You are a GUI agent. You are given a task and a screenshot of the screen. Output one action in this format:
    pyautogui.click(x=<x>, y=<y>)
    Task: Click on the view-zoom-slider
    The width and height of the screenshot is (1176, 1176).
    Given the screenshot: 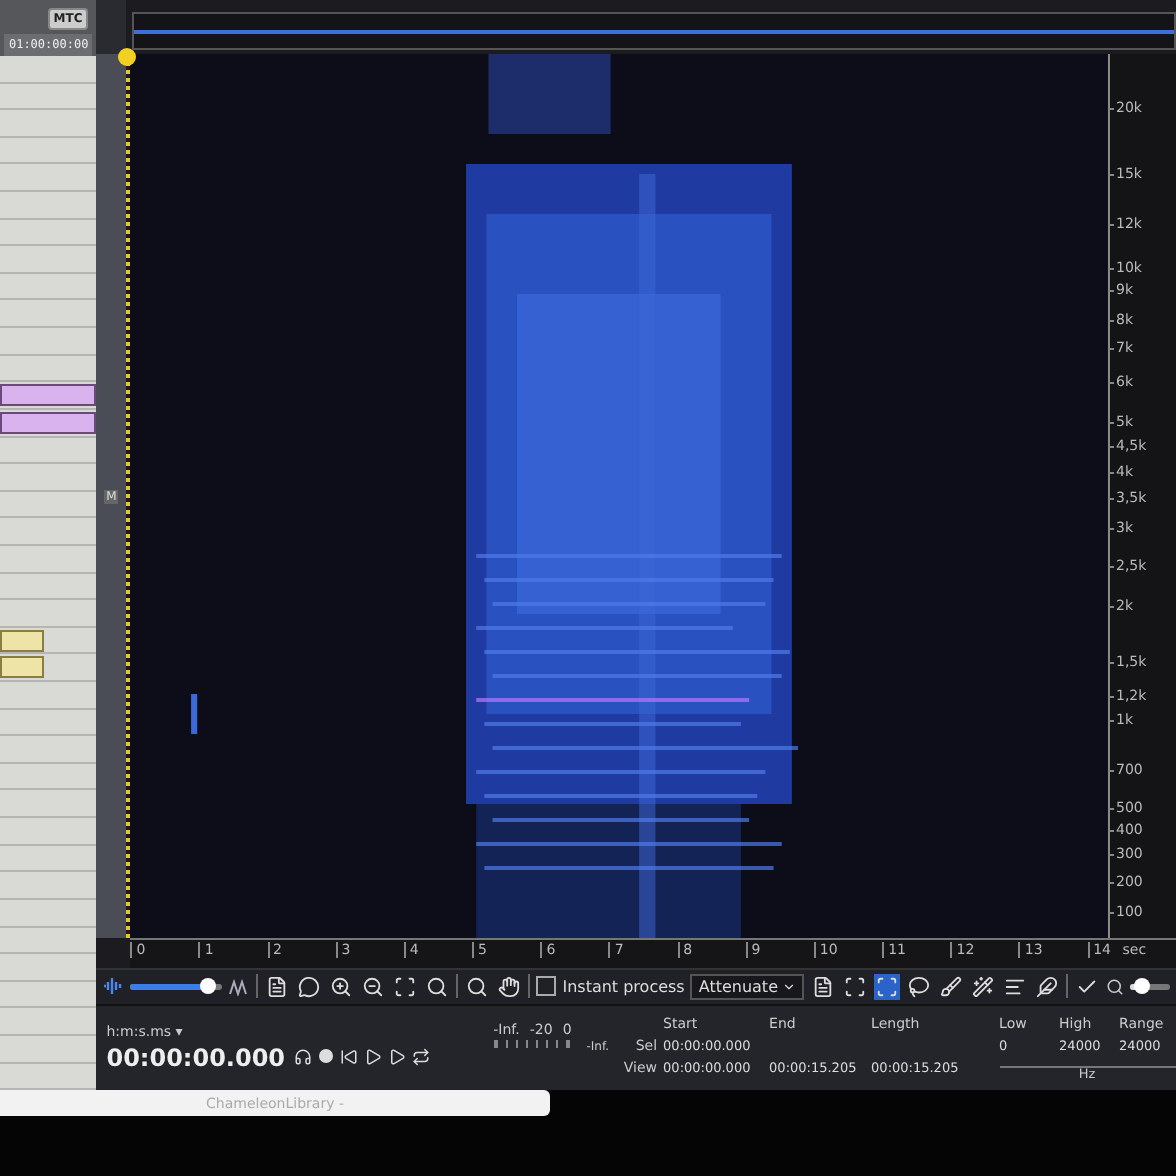 What is the action you would take?
    pyautogui.click(x=1150, y=986)
    